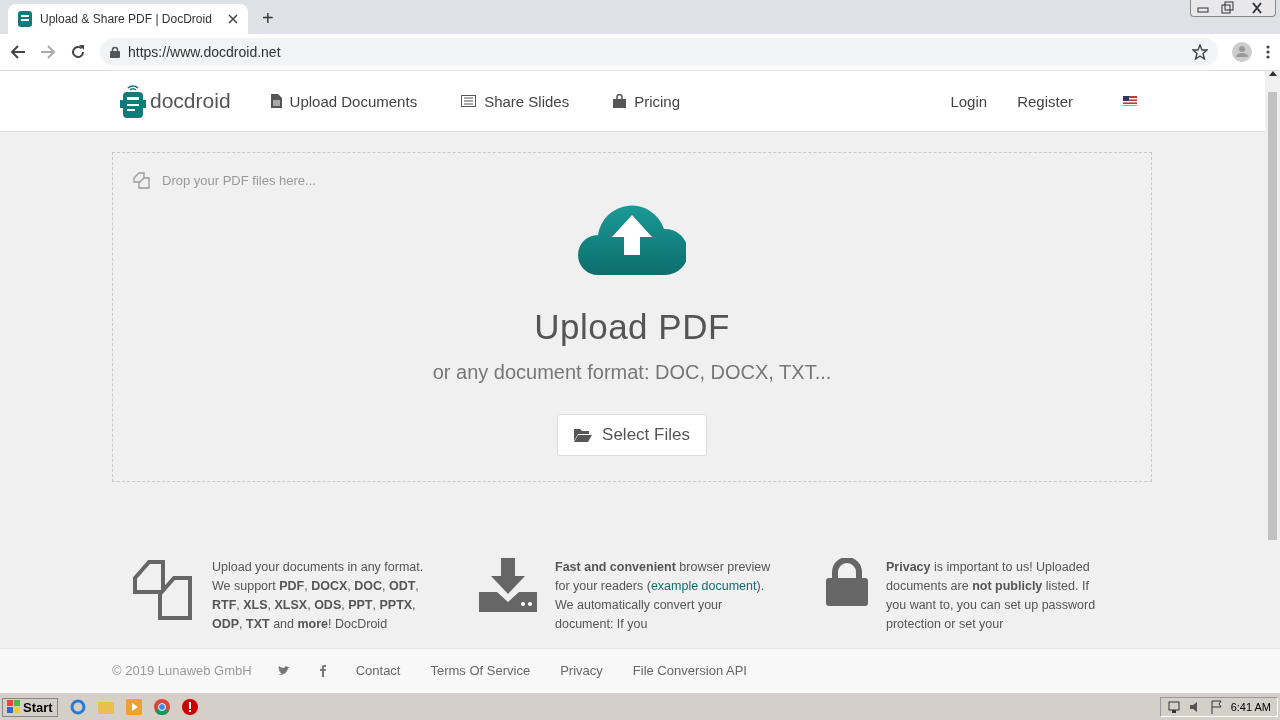 The width and height of the screenshot is (1280, 720). What do you see at coordinates (378, 670) in the screenshot?
I see `footer-link: Contact` at bounding box center [378, 670].